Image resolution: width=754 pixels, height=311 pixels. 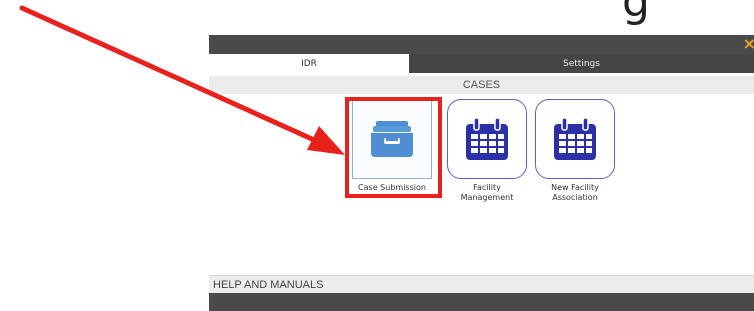 I want to click on cases-title: CASES, so click(x=481, y=85).